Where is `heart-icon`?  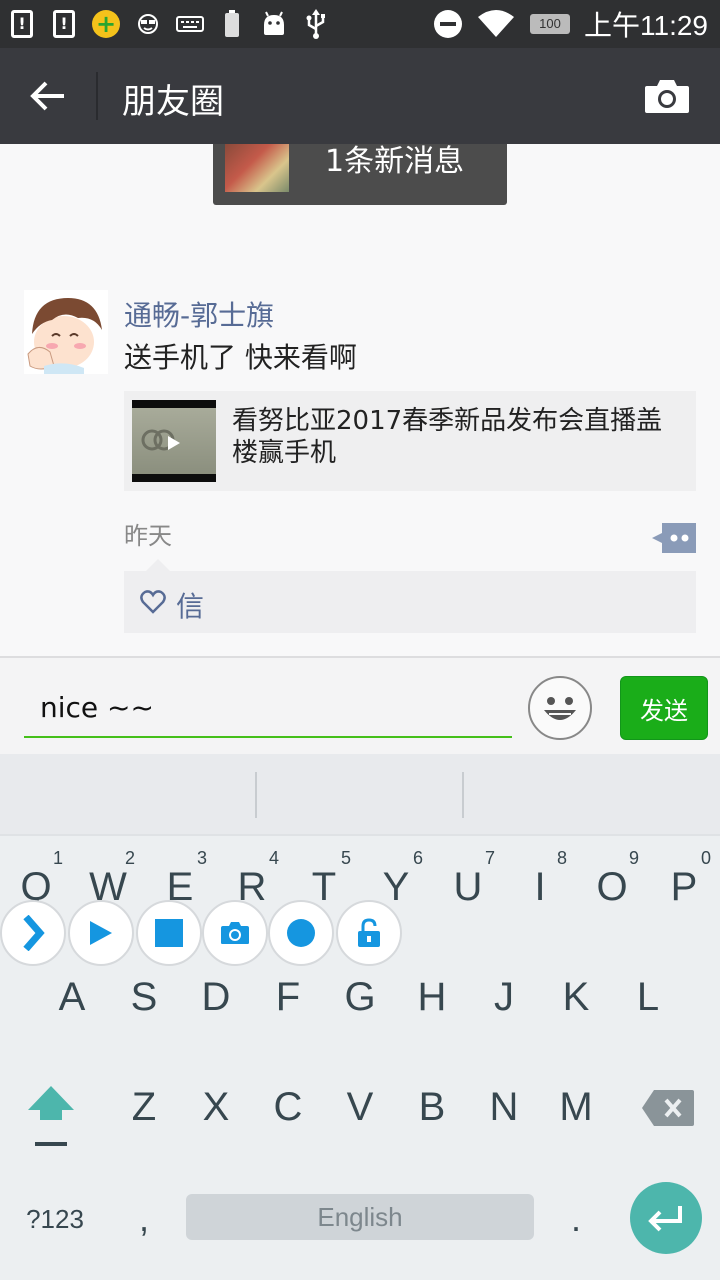 heart-icon is located at coordinates (153, 602).